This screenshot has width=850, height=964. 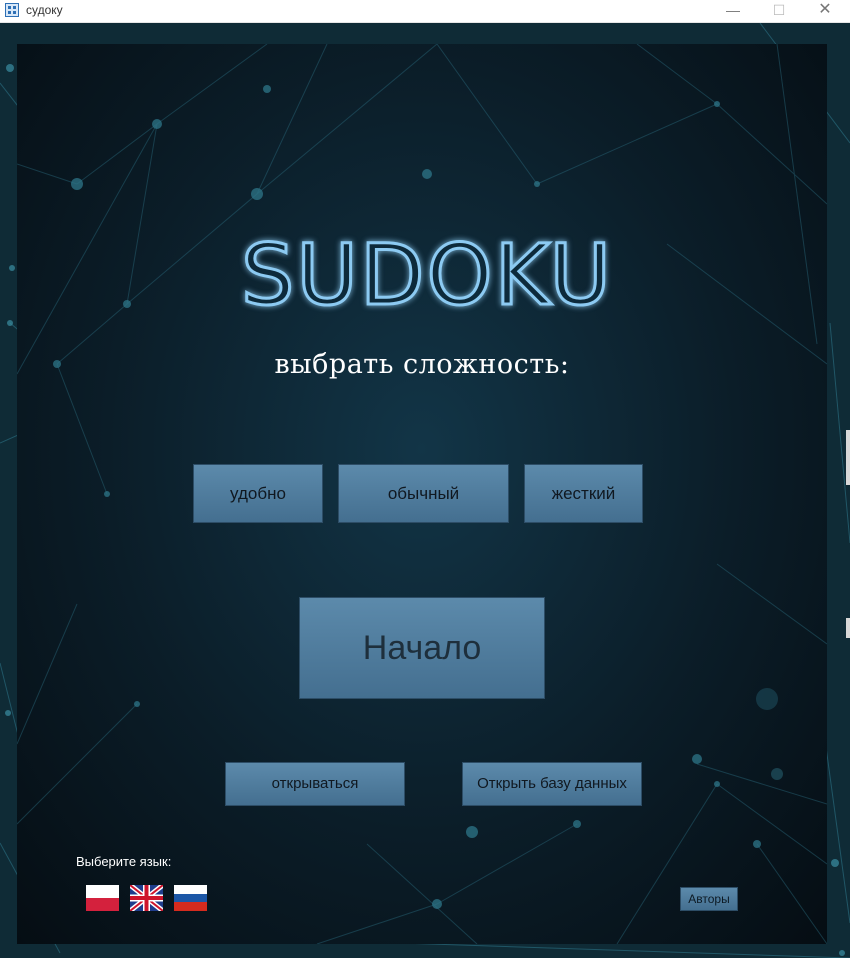 What do you see at coordinates (422, 364) in the screenshot?
I see `difficulty-heading: выбрать сложность:` at bounding box center [422, 364].